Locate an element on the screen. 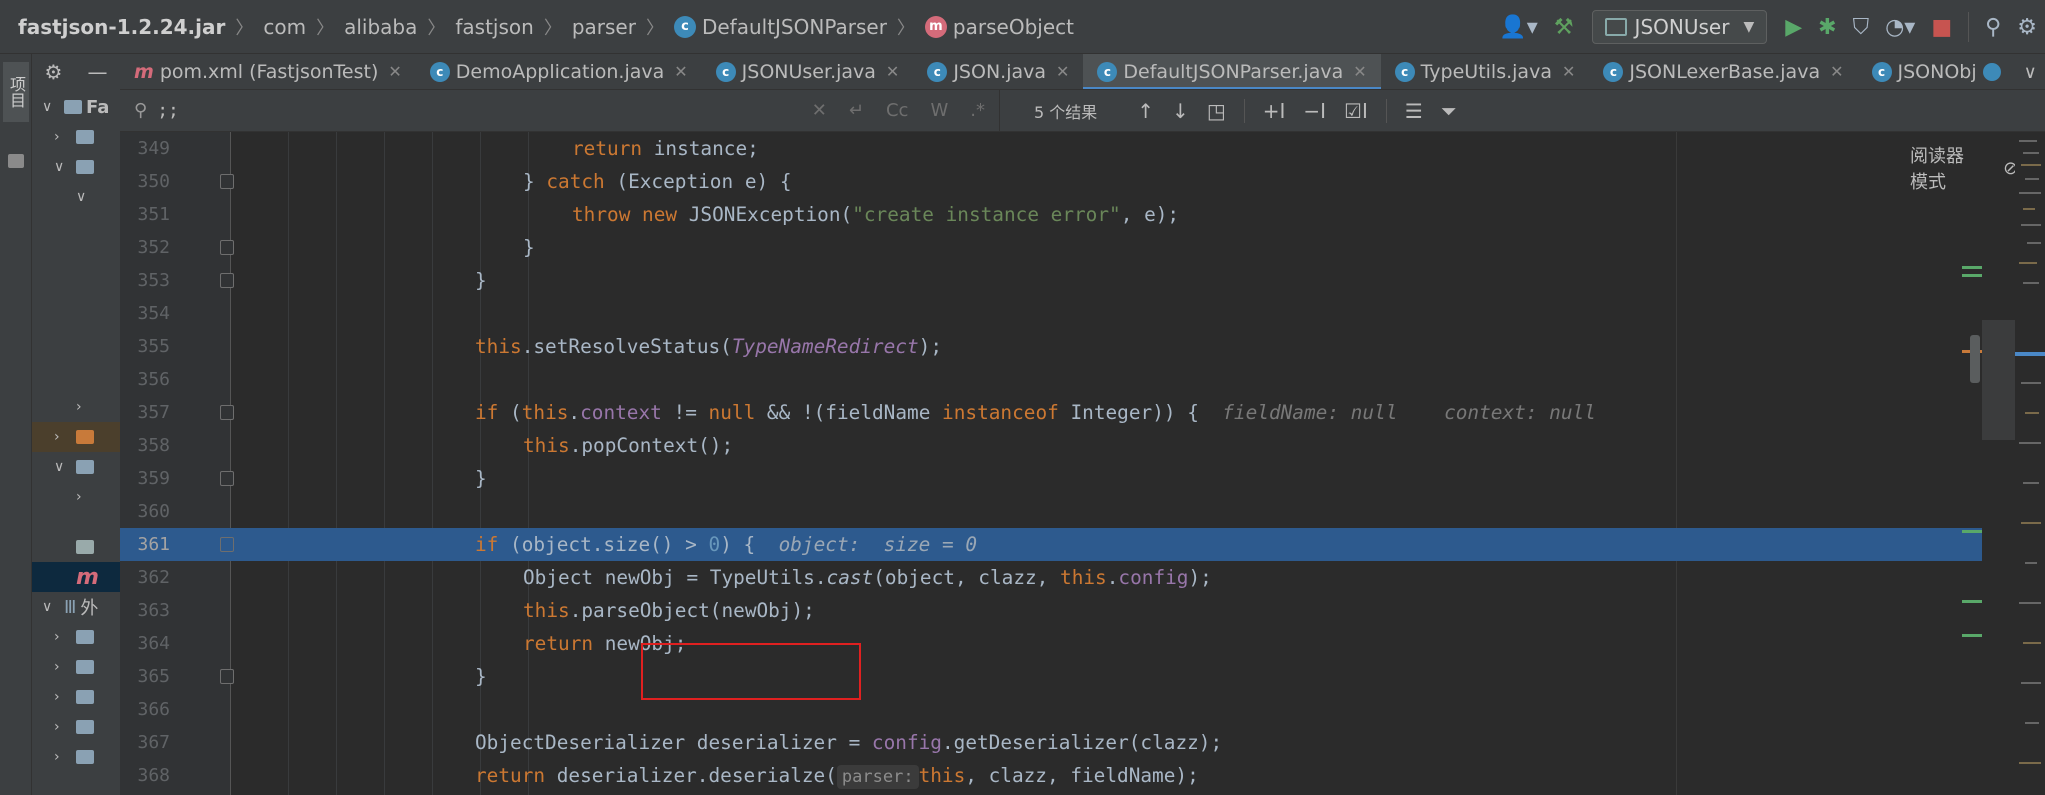 The image size is (2045, 795). build-hammer-icon: ⚒ is located at coordinates (1564, 27).